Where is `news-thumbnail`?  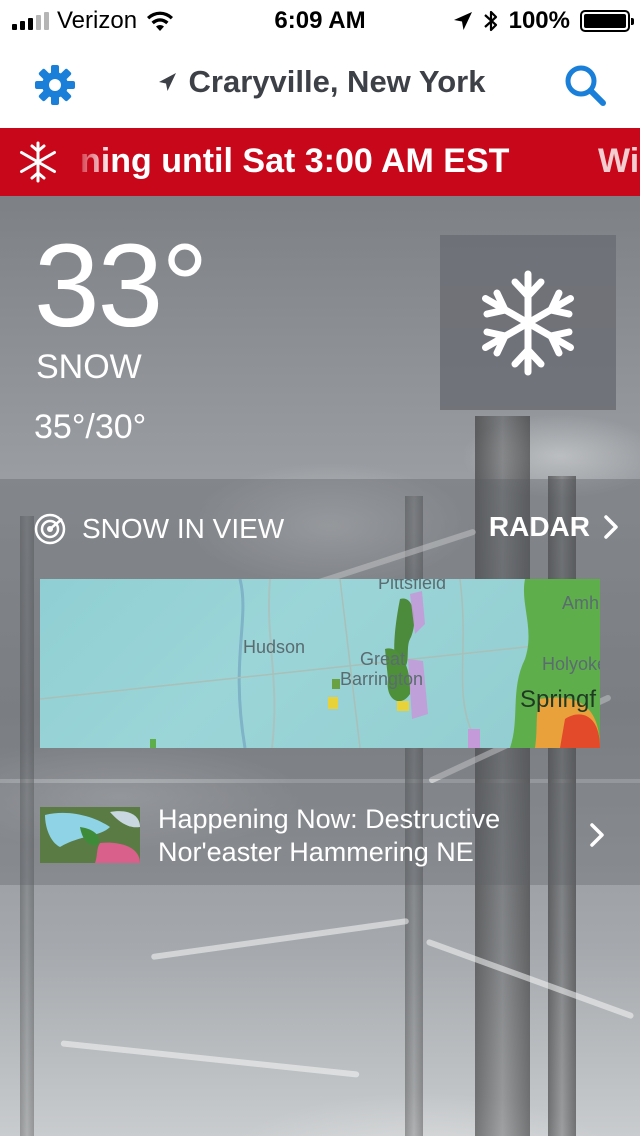 news-thumbnail is located at coordinates (90, 835).